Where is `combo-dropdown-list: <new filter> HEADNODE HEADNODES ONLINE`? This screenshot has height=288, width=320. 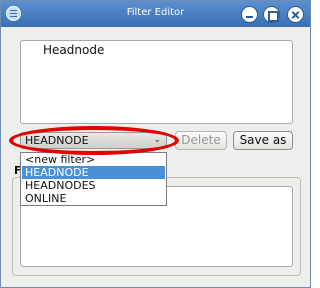
combo-dropdown-list: <new filter> HEADNODE HEADNODES ONLINE is located at coordinates (93, 179).